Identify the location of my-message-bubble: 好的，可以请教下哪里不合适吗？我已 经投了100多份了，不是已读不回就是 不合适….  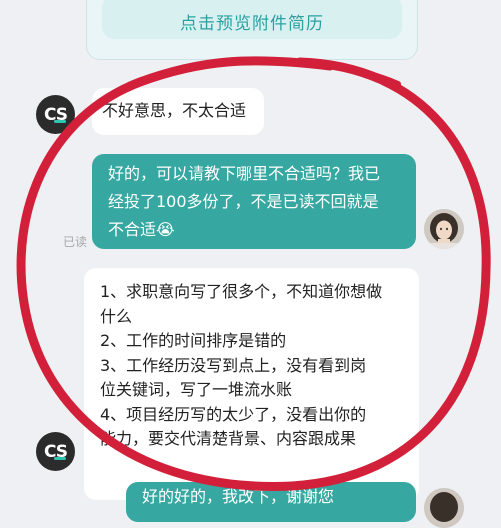
(254, 201).